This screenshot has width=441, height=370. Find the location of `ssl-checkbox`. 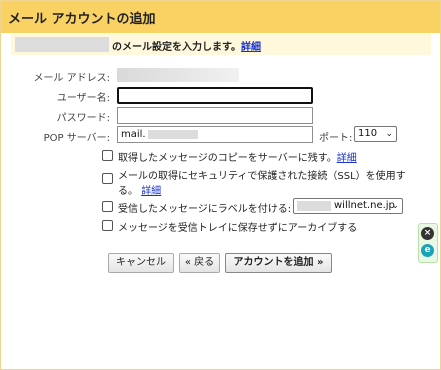

ssl-checkbox is located at coordinates (107, 178).